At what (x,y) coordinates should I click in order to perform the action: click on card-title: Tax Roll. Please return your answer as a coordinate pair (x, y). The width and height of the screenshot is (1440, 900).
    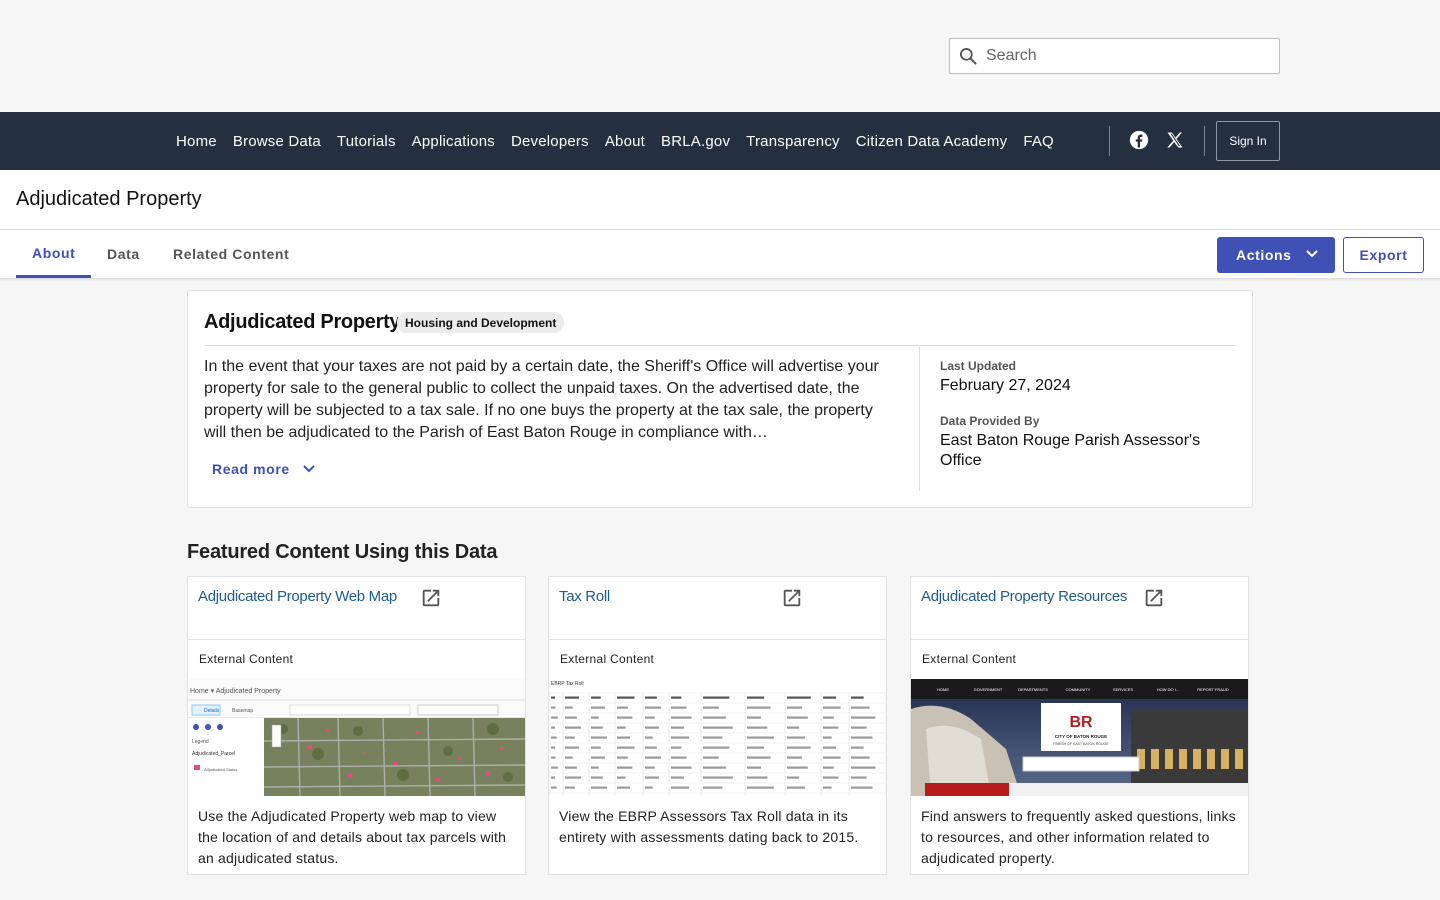
    Looking at the image, I should click on (674, 597).